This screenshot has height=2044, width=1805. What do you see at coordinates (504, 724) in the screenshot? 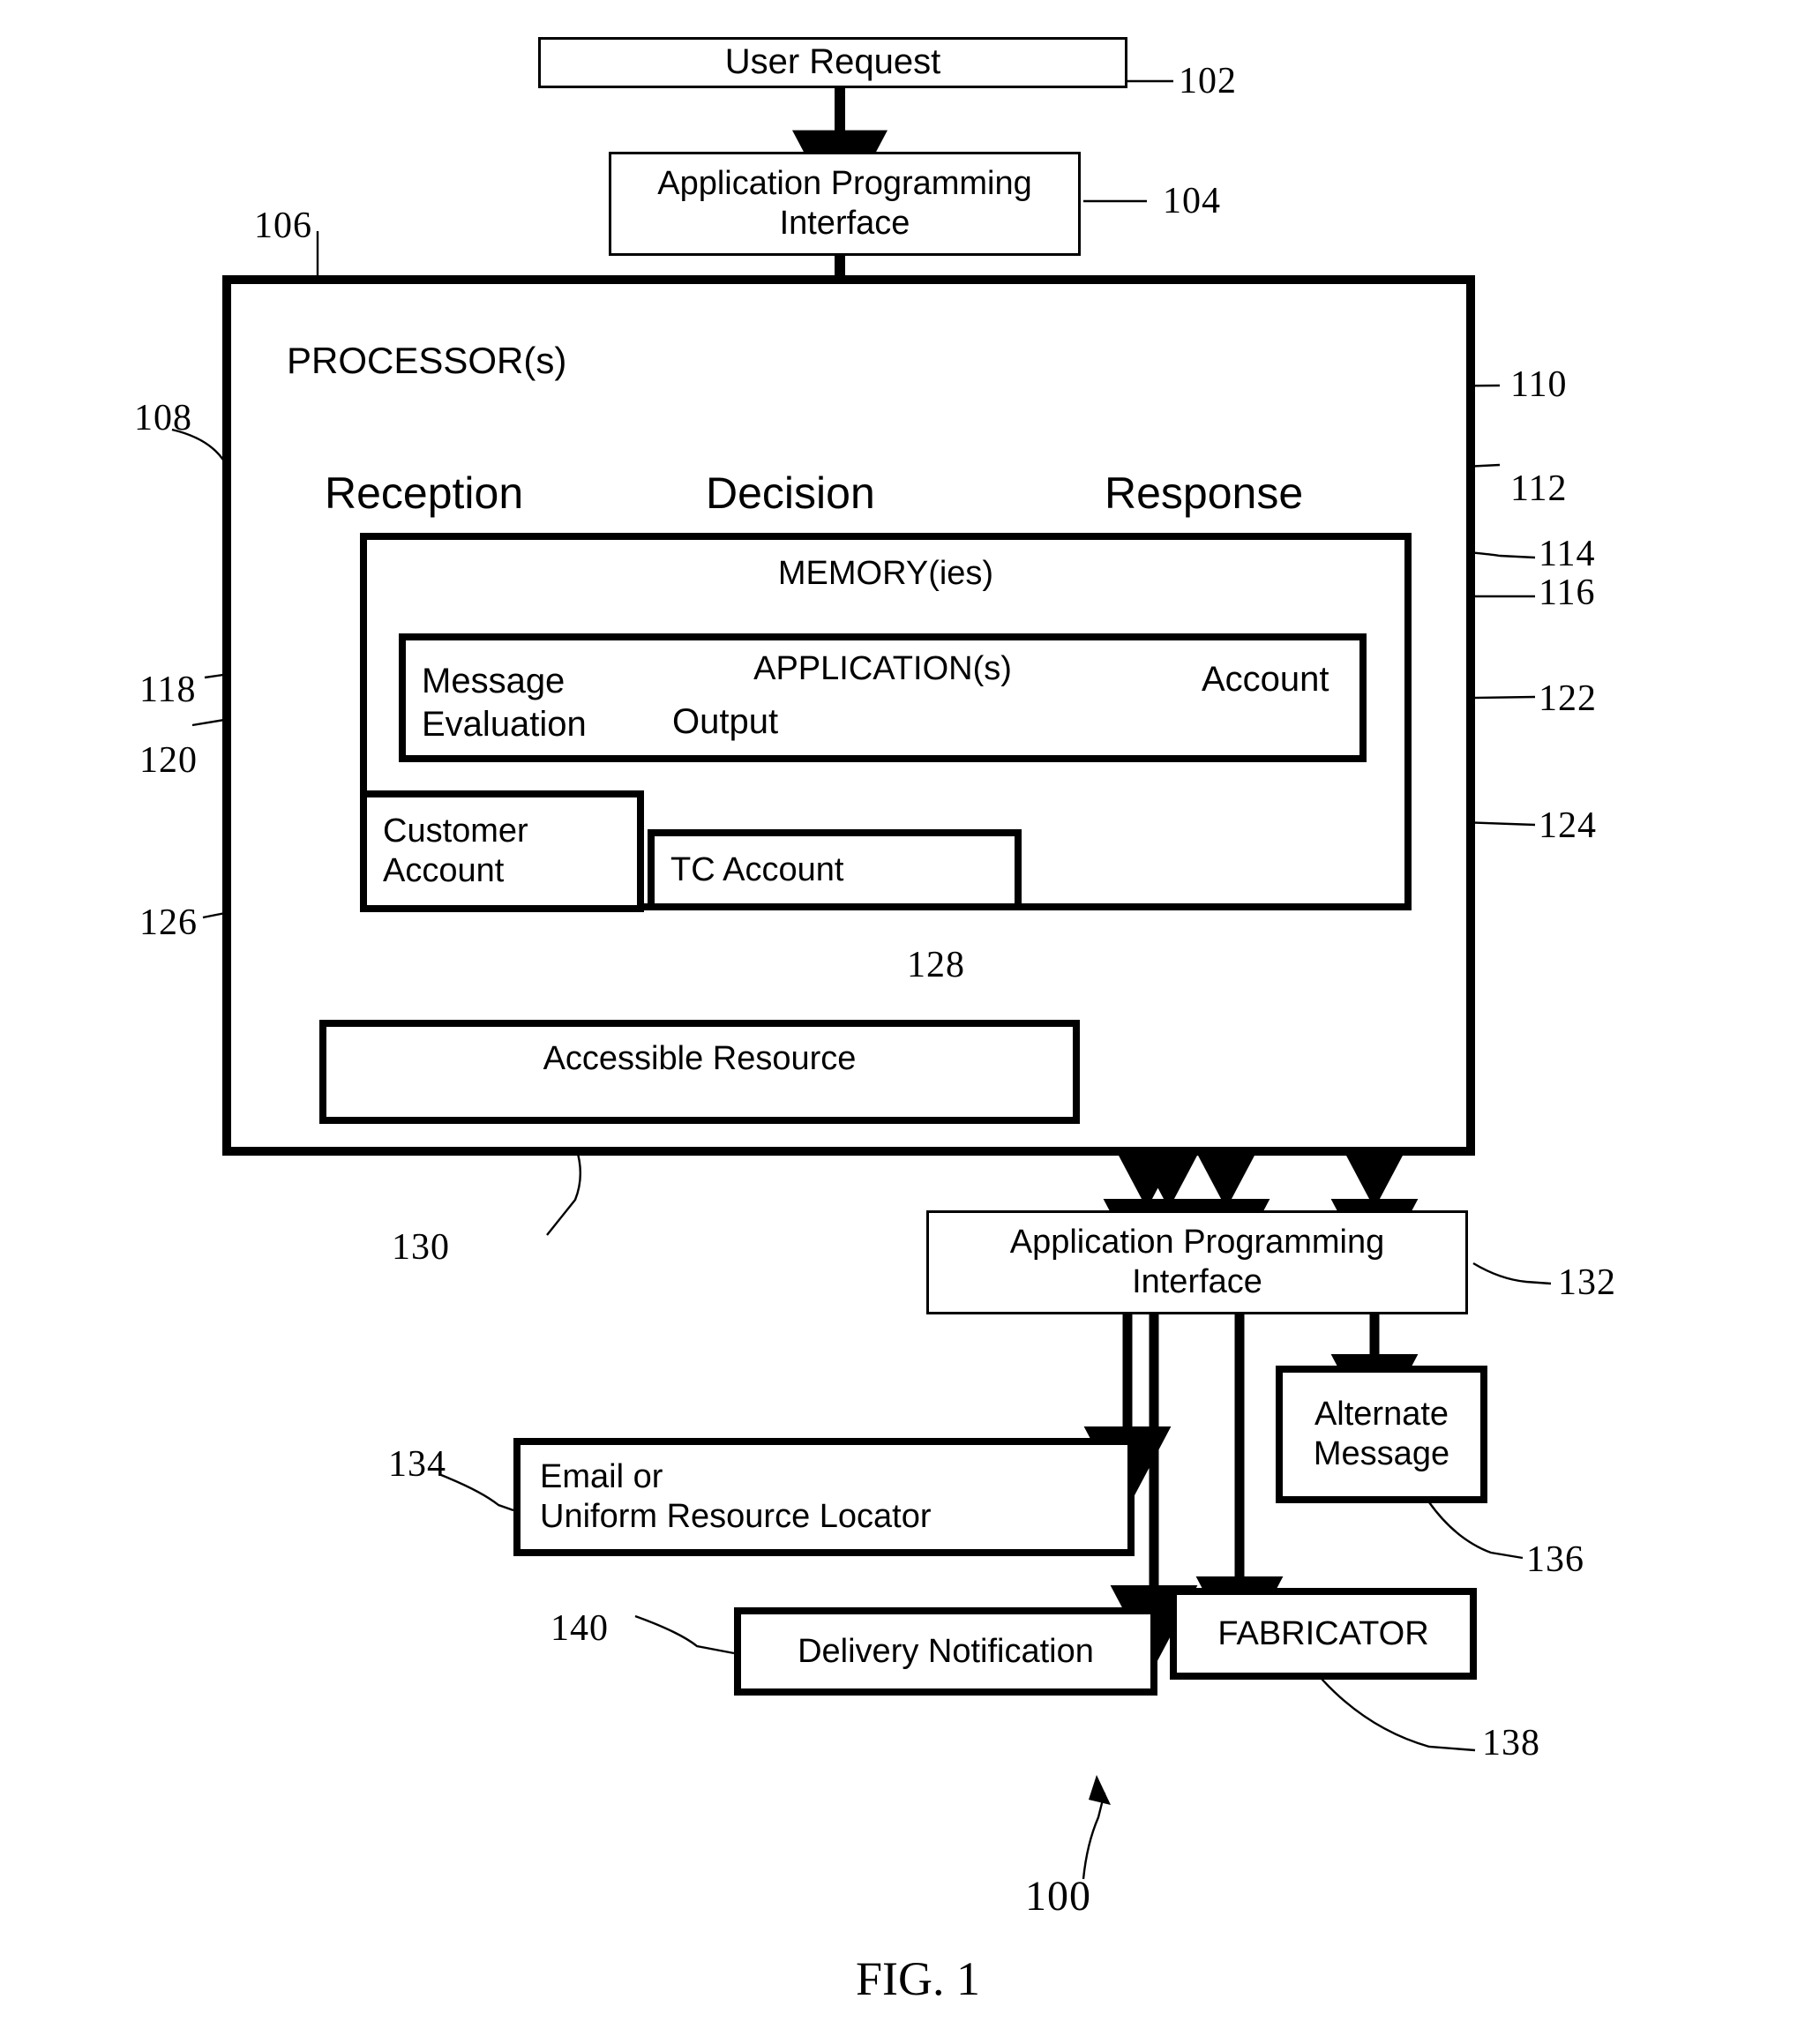
I see `message-evaluation-label-line2: Evaluation` at bounding box center [504, 724].